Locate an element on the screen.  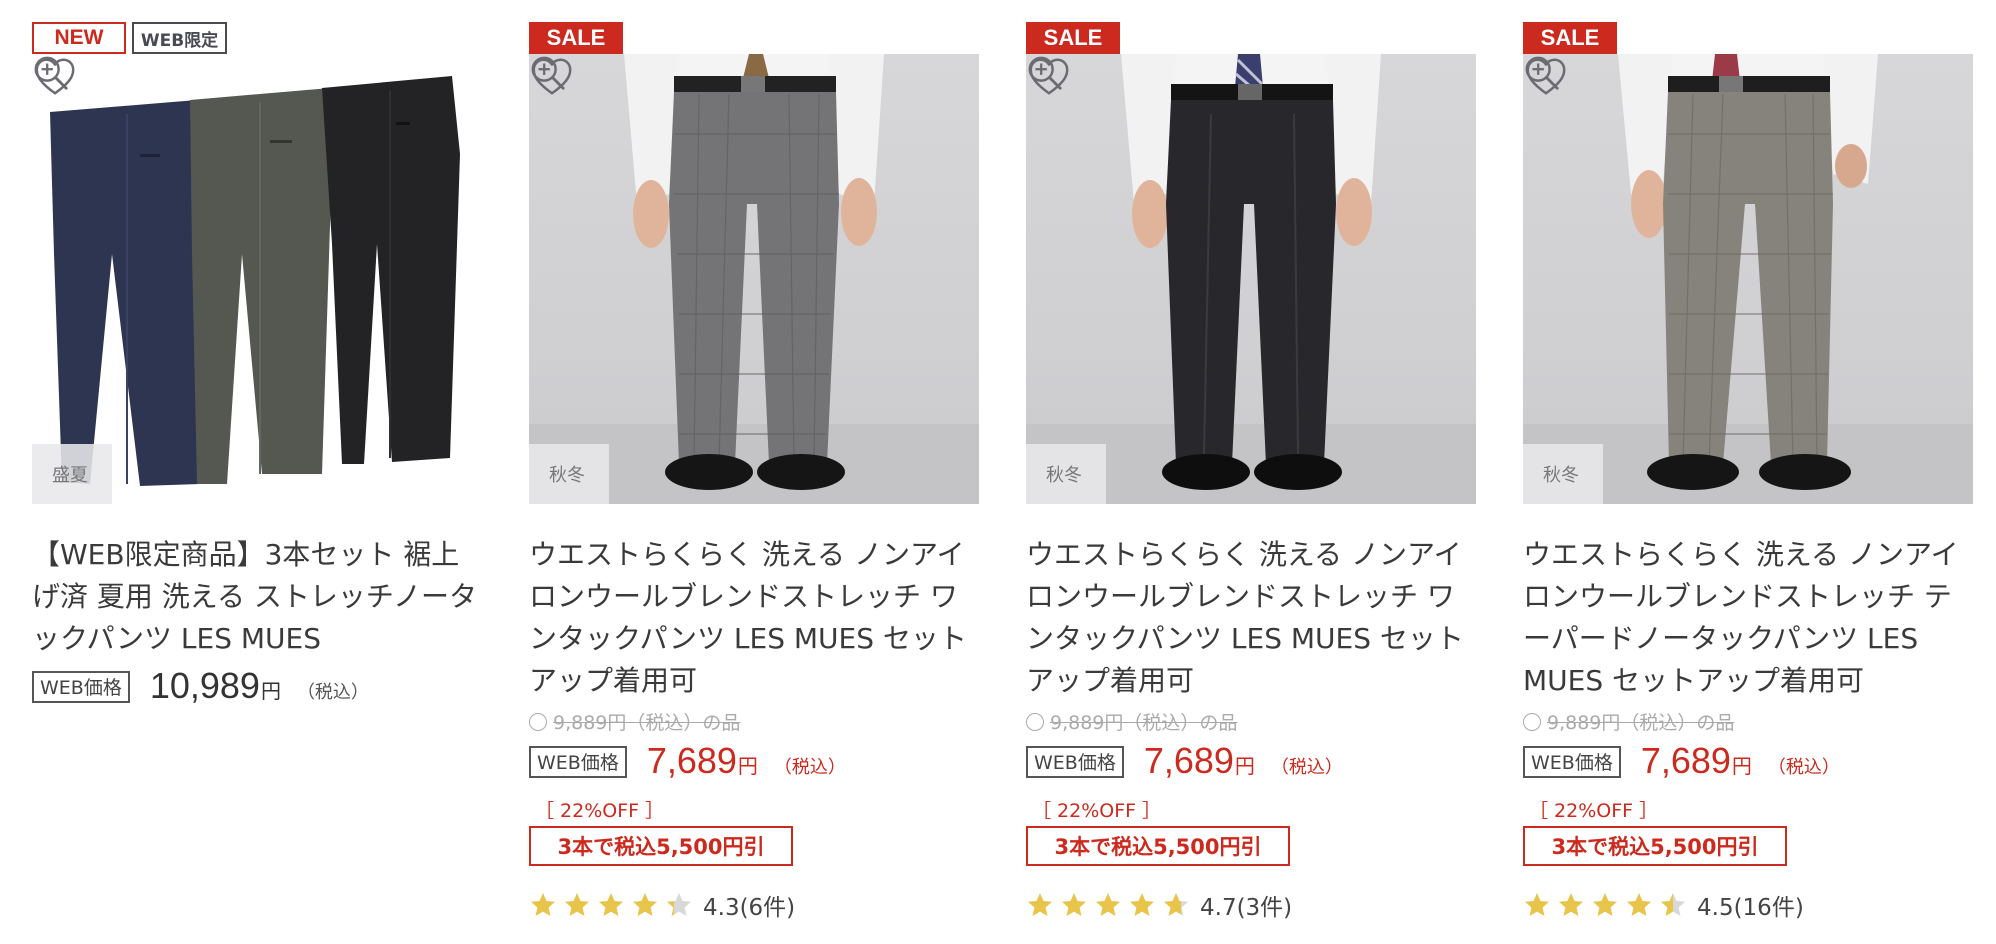
product-image: 盛夏 is located at coordinates (257, 279).